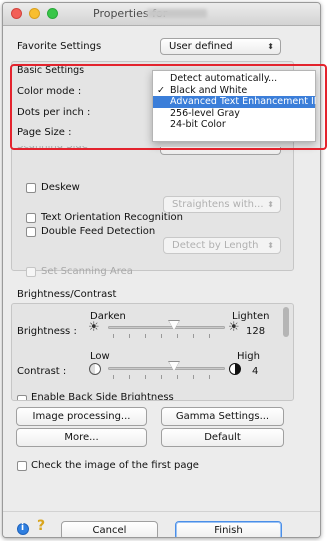 Image resolution: width=329 pixels, height=541 pixels. I want to click on double-feed-label: Double Feed Detection, so click(98, 231).